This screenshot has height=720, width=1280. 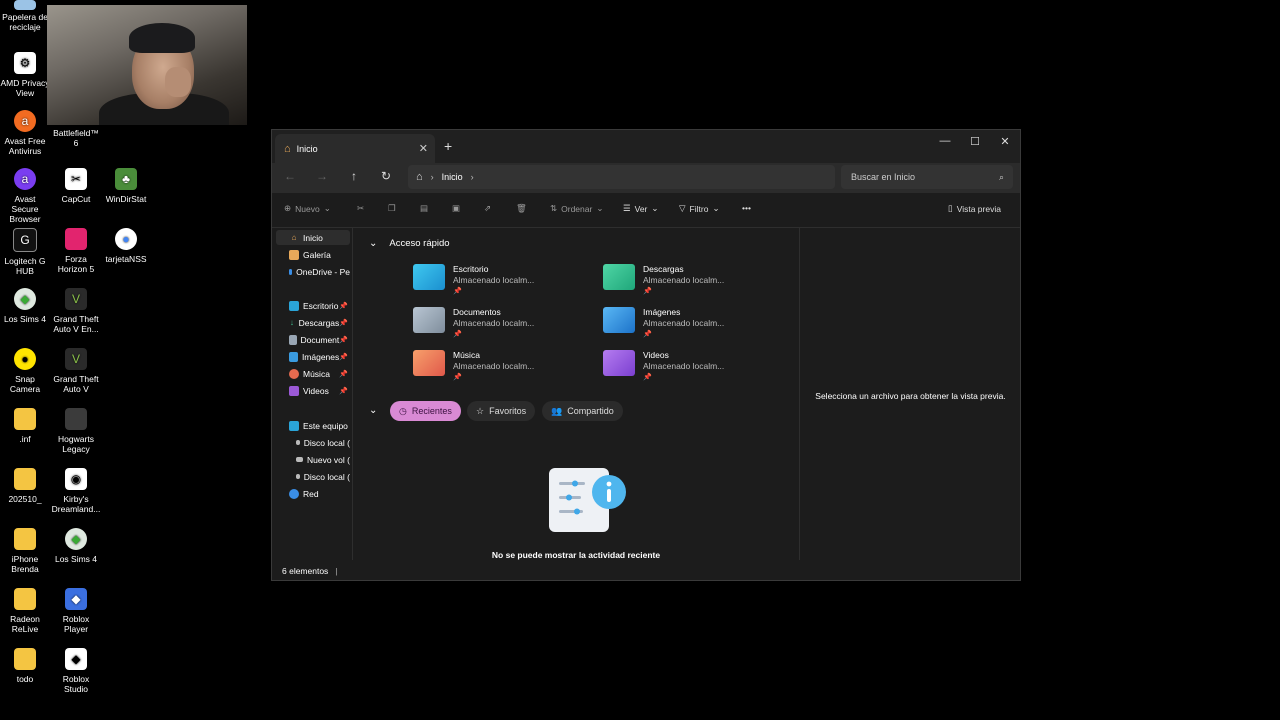 What do you see at coordinates (501, 411) in the screenshot?
I see `tab-favoritos: ☆ Favoritos` at bounding box center [501, 411].